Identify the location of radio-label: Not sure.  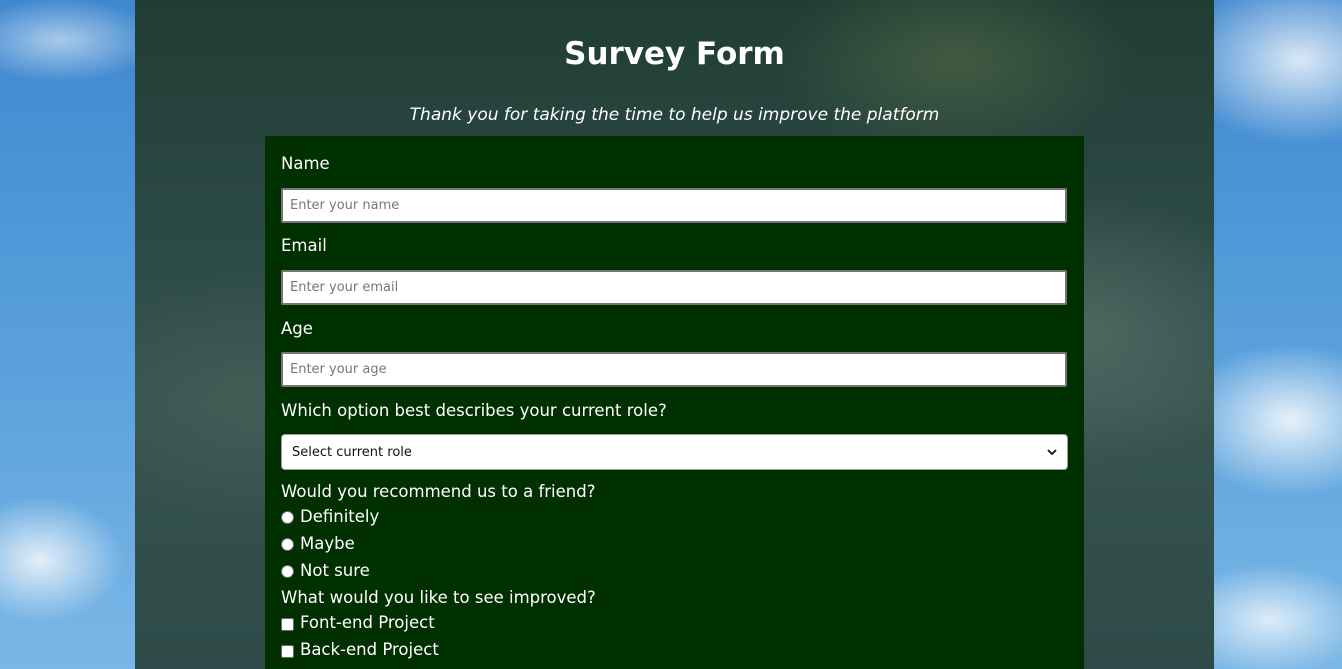
(335, 570).